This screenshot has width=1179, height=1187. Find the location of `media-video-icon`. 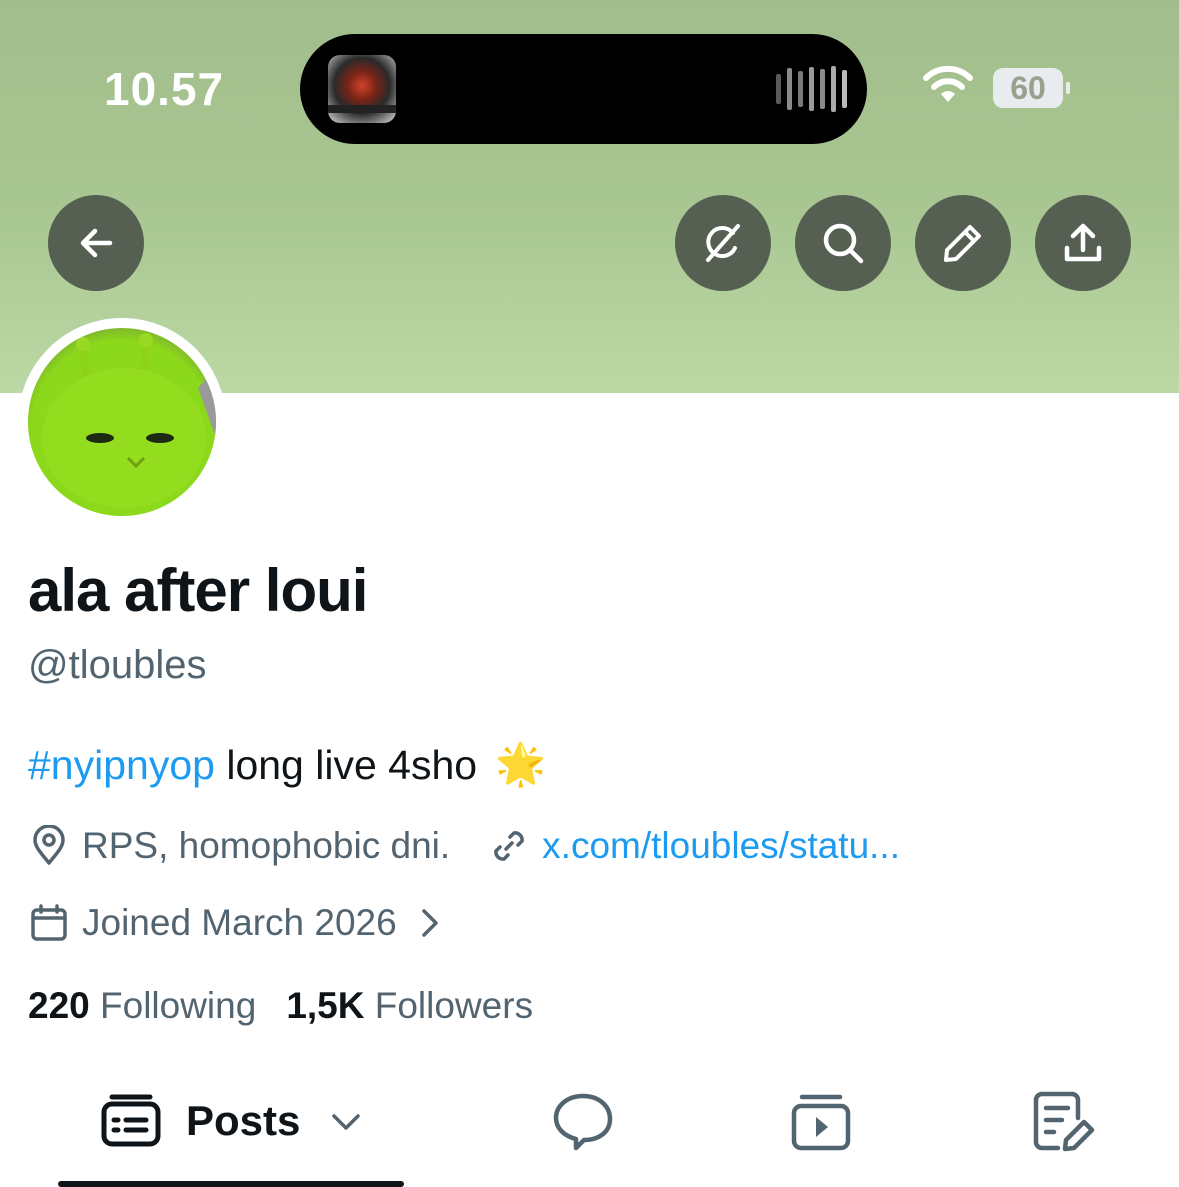

media-video-icon is located at coordinates (821, 1122).